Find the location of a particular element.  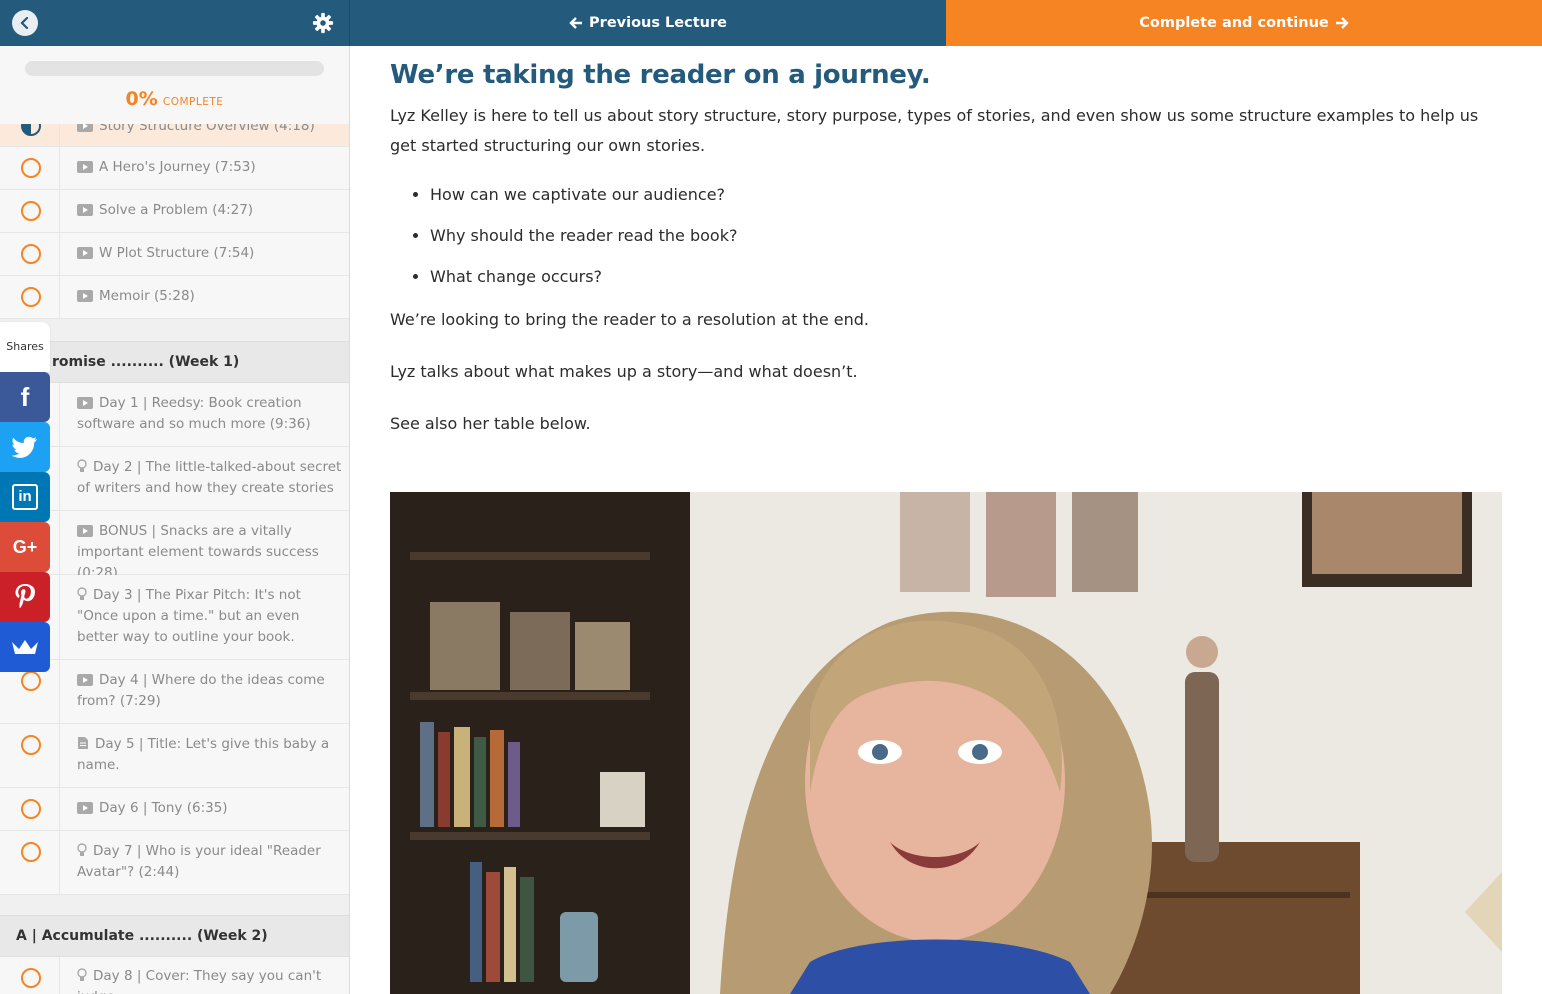

lecture-item: Memoir (5:28) is located at coordinates (174, 297).